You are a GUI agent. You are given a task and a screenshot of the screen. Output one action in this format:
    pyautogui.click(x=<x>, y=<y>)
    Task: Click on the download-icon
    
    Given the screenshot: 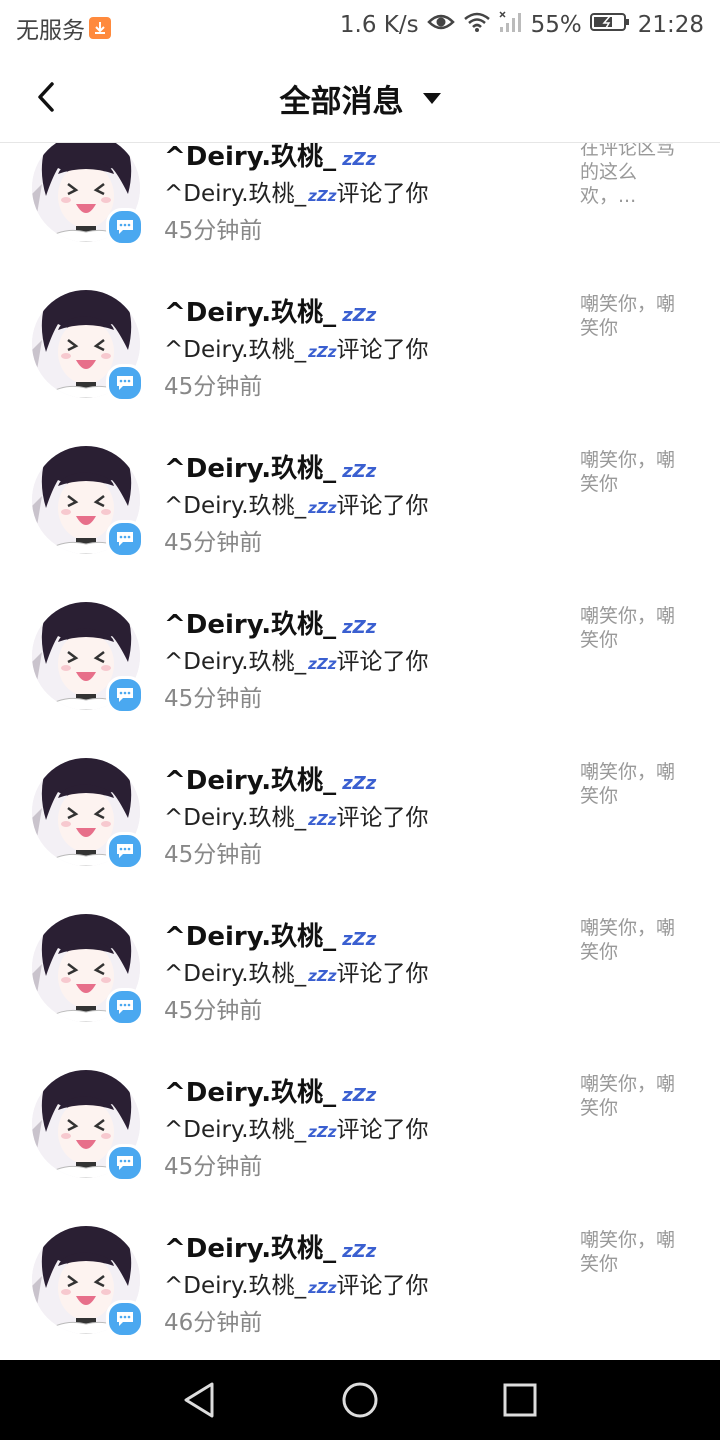 What is the action you would take?
    pyautogui.click(x=100, y=28)
    